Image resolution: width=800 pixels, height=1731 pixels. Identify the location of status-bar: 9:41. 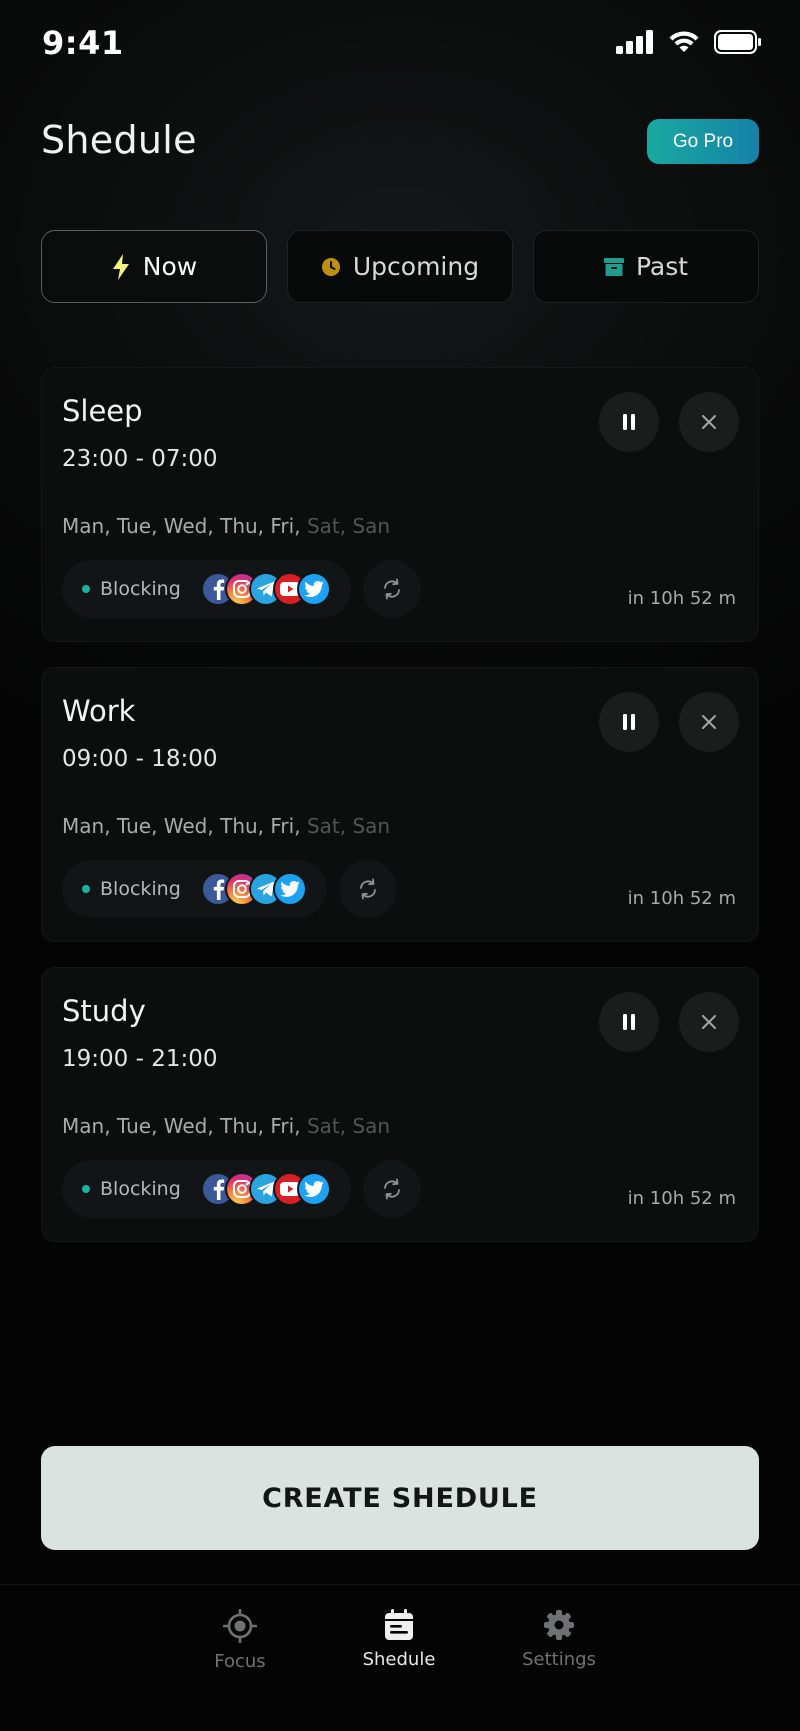
(400, 45).